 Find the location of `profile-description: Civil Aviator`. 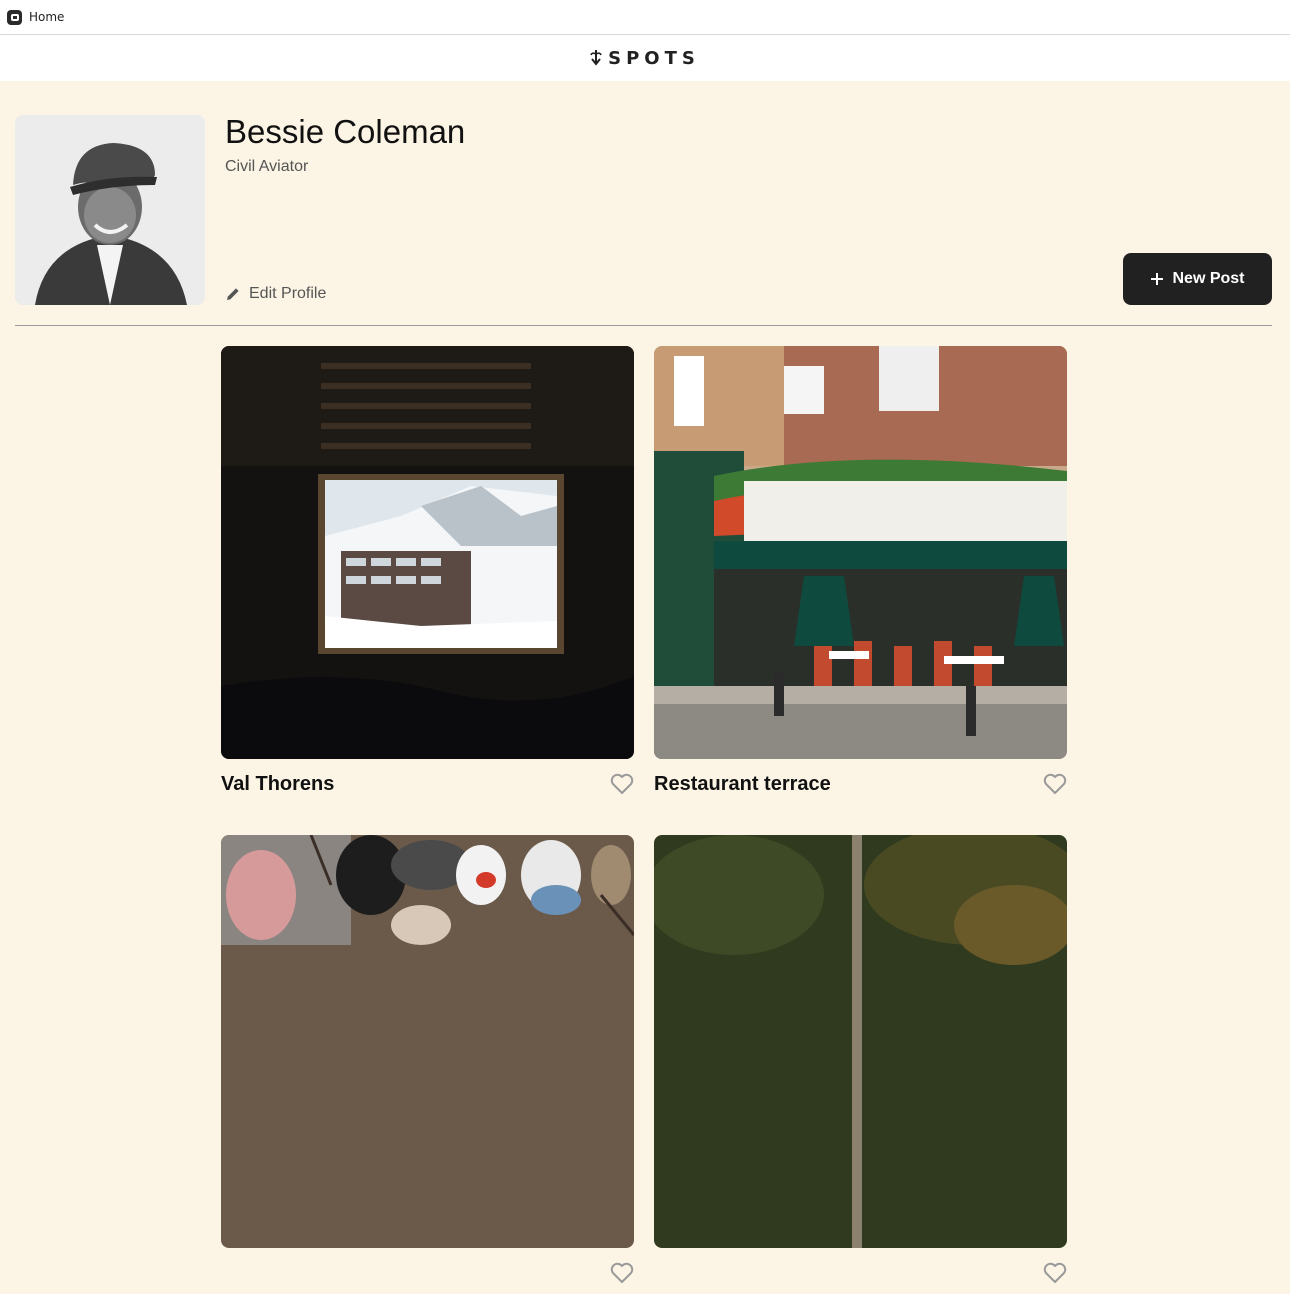

profile-description: Civil Aviator is located at coordinates (267, 166).